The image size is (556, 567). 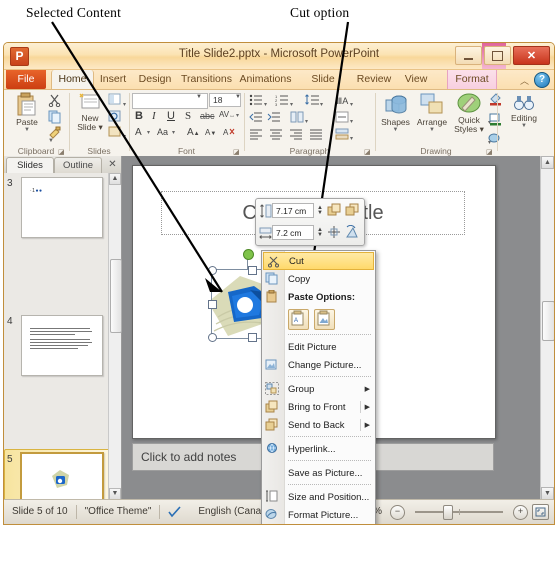 I want to click on change-case-button: Aa, so click(x=162, y=132).